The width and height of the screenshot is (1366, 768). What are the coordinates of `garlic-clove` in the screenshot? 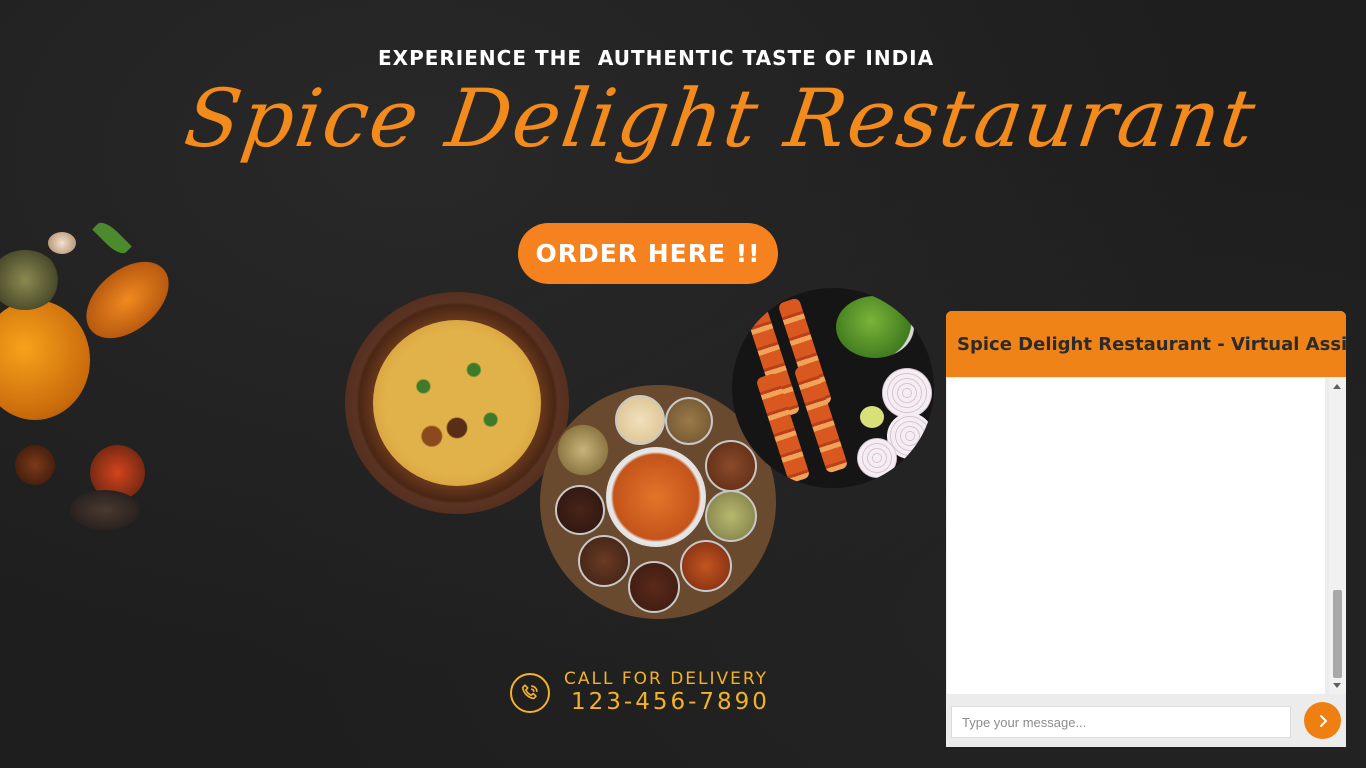 It's located at (62, 243).